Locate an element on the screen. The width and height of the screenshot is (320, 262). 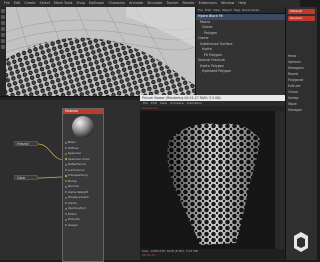
edge-tool-icon is located at coordinates (3, 35).